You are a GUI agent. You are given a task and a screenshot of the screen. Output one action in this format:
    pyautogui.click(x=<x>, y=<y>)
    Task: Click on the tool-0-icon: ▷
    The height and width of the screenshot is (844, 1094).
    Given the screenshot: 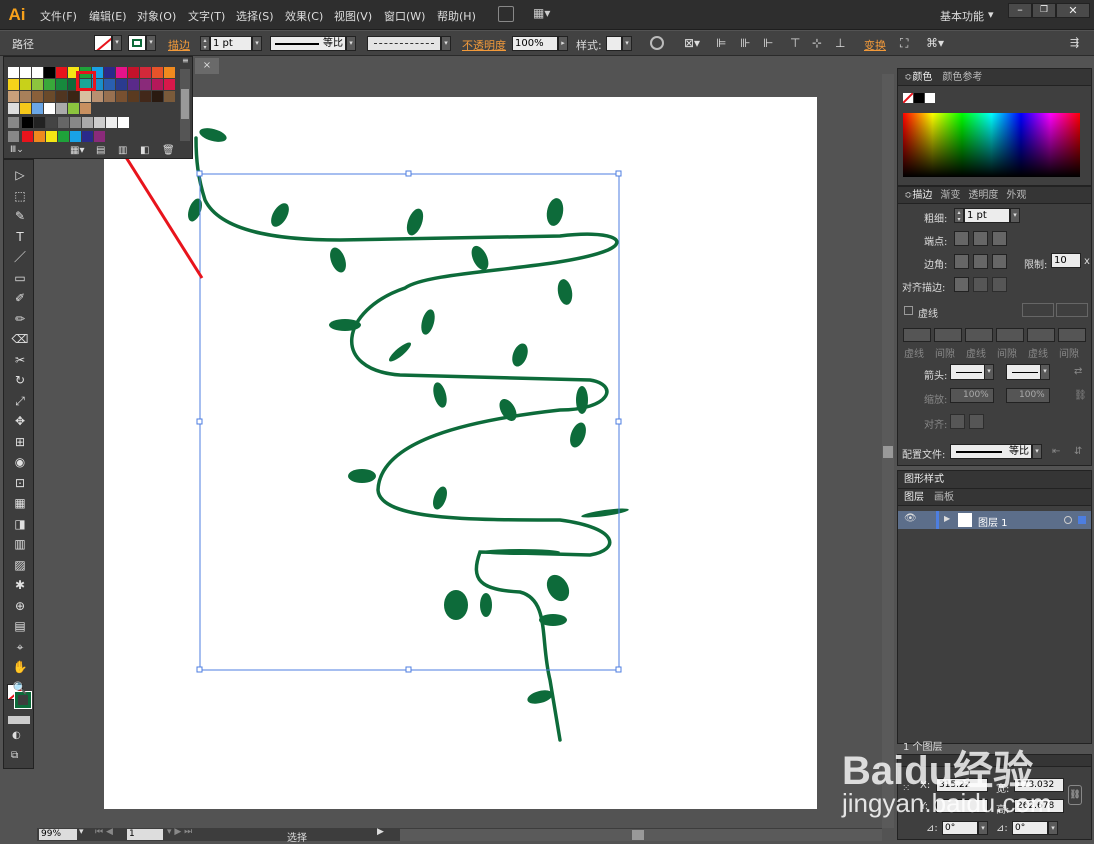 What is the action you would take?
    pyautogui.click(x=20, y=175)
    